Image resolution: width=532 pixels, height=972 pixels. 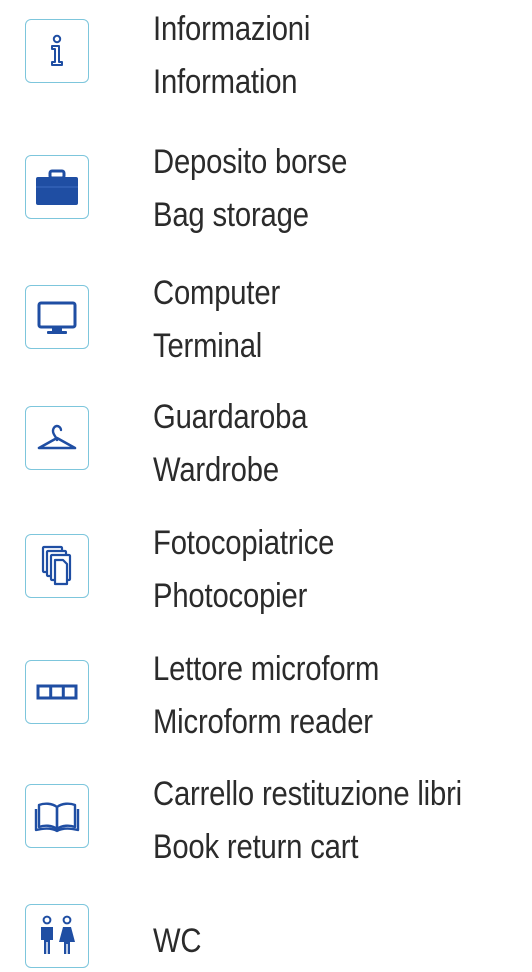 I want to click on label-english: Information, so click(x=225, y=82).